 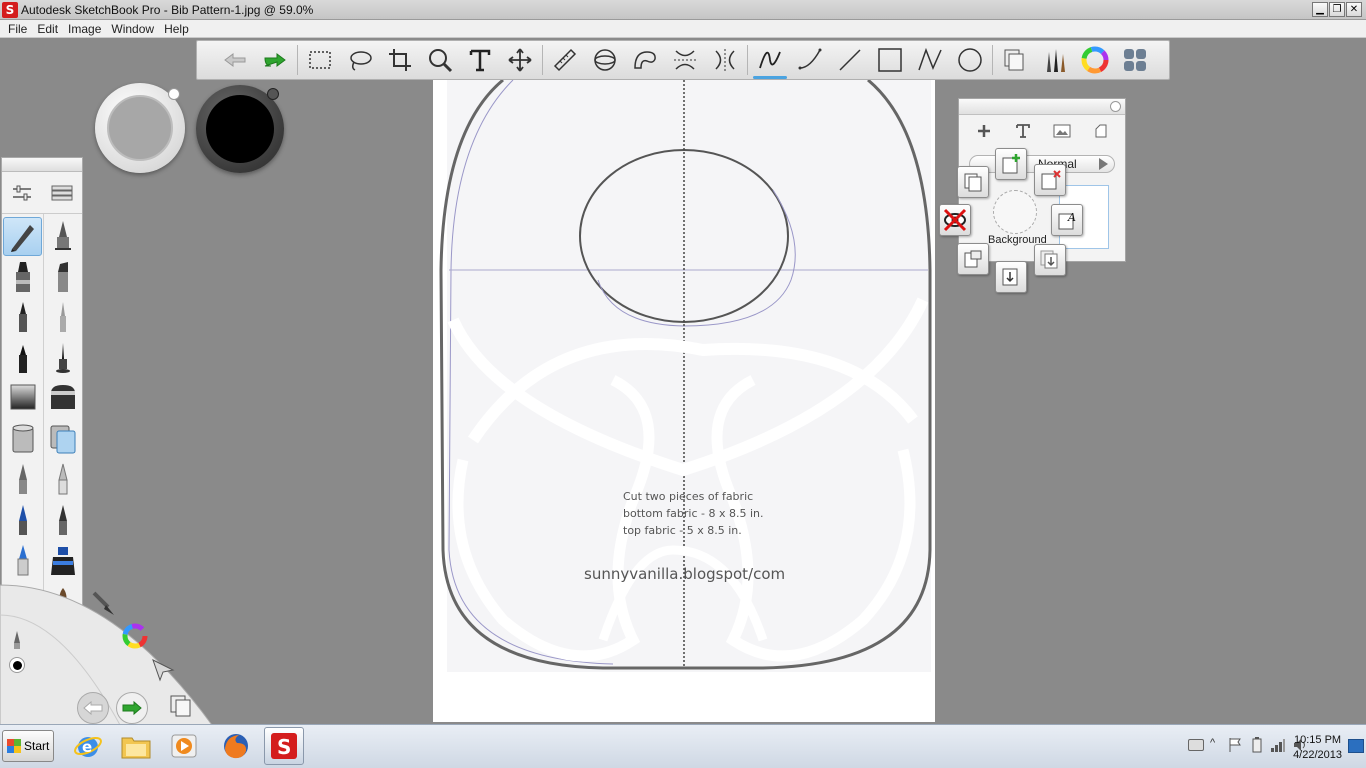 What do you see at coordinates (970, 60) in the screenshot?
I see `circle-icon` at bounding box center [970, 60].